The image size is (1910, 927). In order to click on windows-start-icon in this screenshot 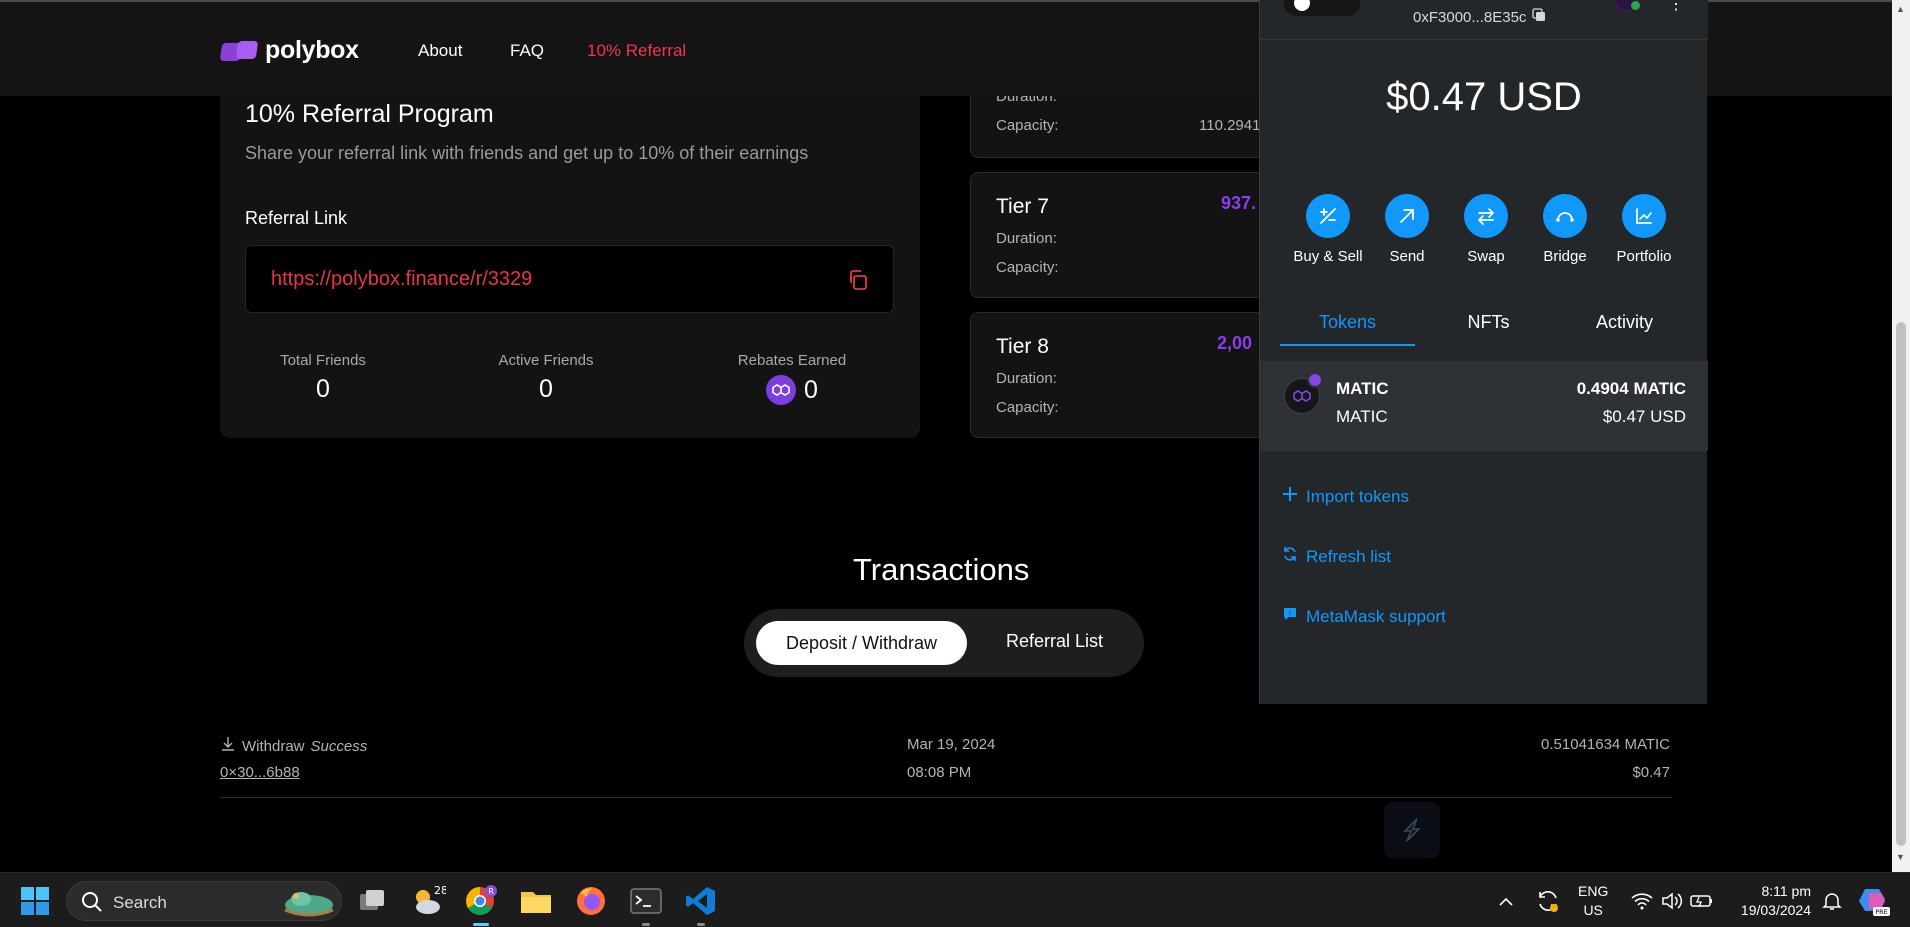, I will do `click(35, 901)`.